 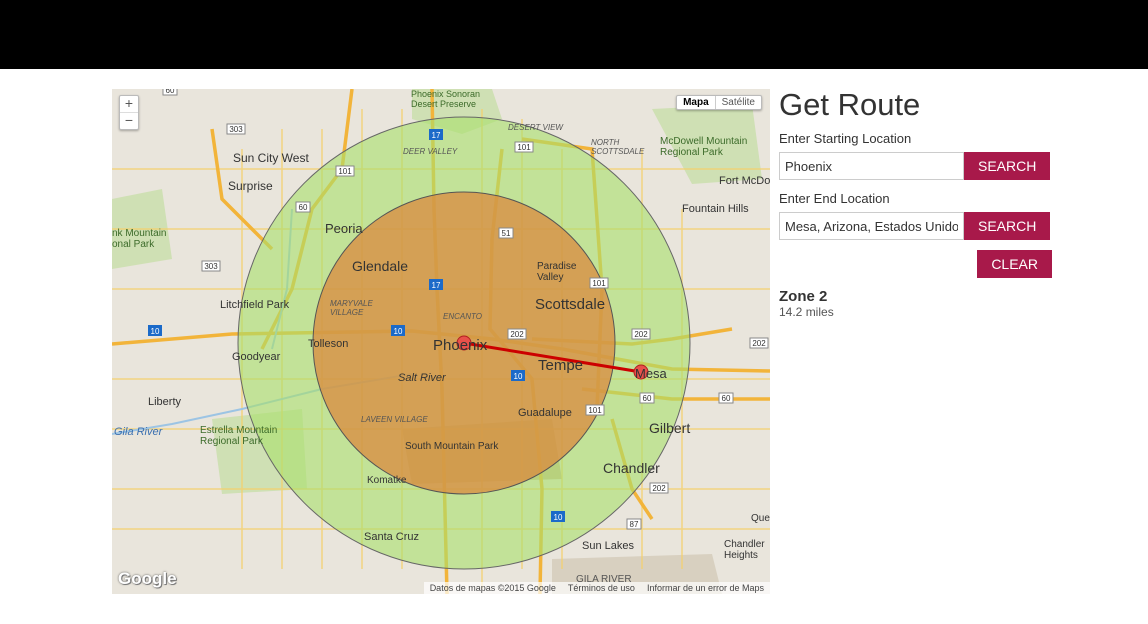 I want to click on place-goodyear: Goodyear, so click(x=256, y=357).